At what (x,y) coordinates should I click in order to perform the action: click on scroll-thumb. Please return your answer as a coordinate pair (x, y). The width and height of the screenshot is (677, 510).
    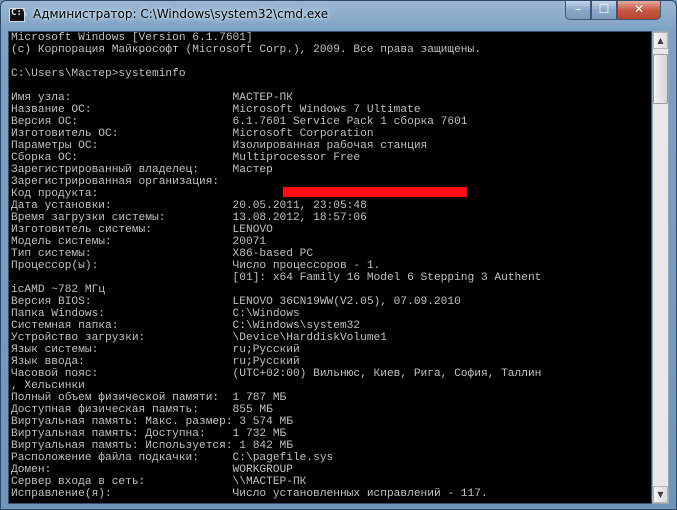
    Looking at the image, I should click on (660, 79).